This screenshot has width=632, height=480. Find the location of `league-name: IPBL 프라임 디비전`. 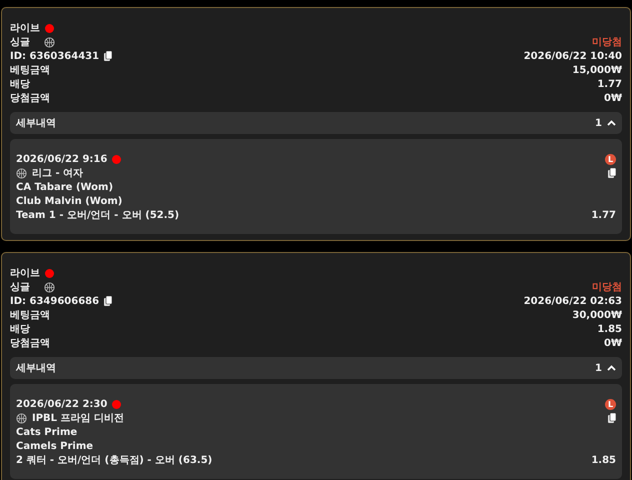

league-name: IPBL 프라임 디비전 is located at coordinates (78, 418).